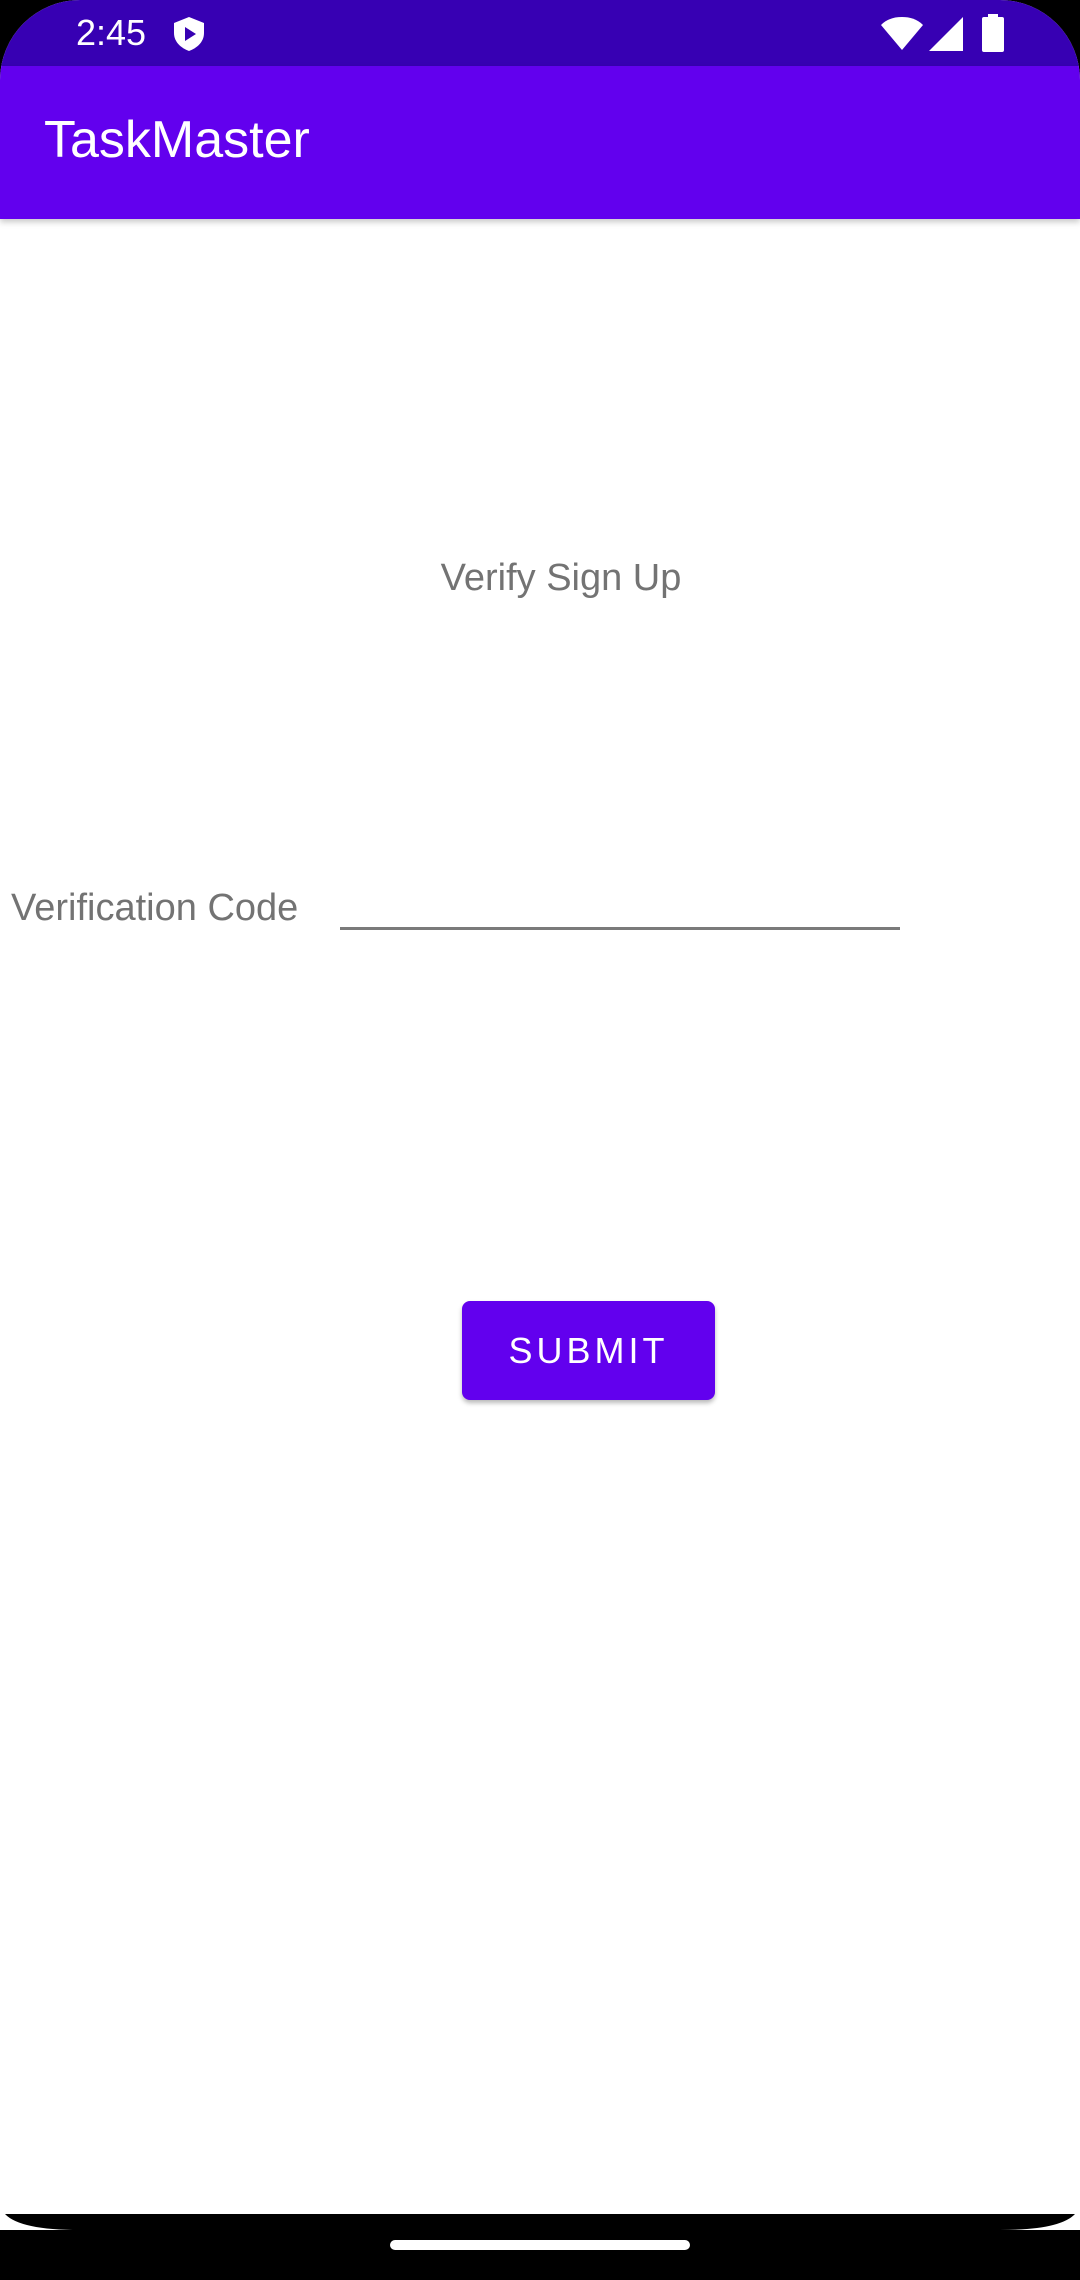  I want to click on shield-play-icon, so click(189, 34).